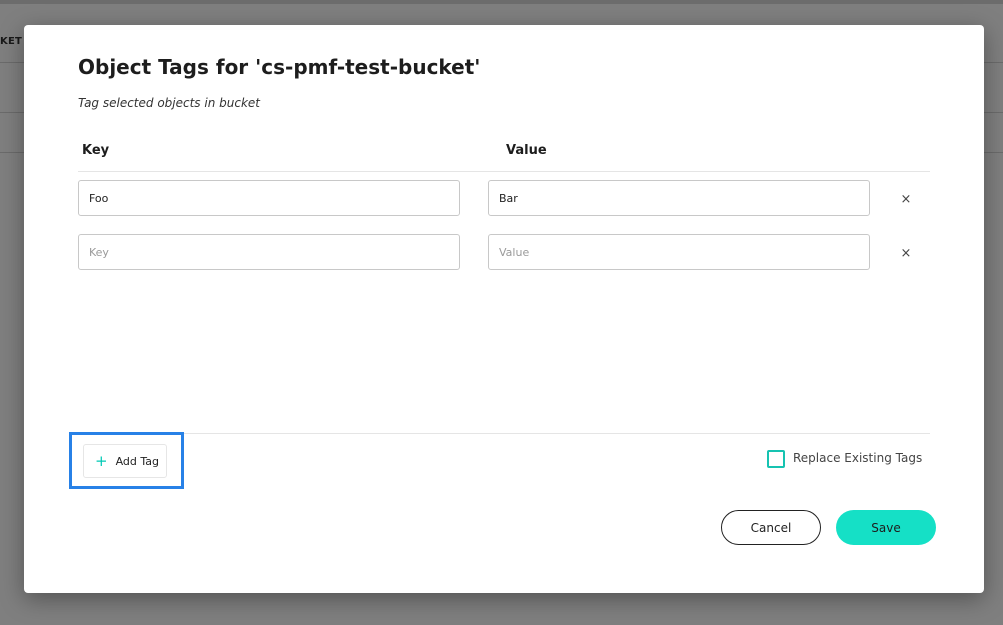 The image size is (1003, 625). I want to click on replace-existing-label: Replace Existing Tags, so click(857, 458).